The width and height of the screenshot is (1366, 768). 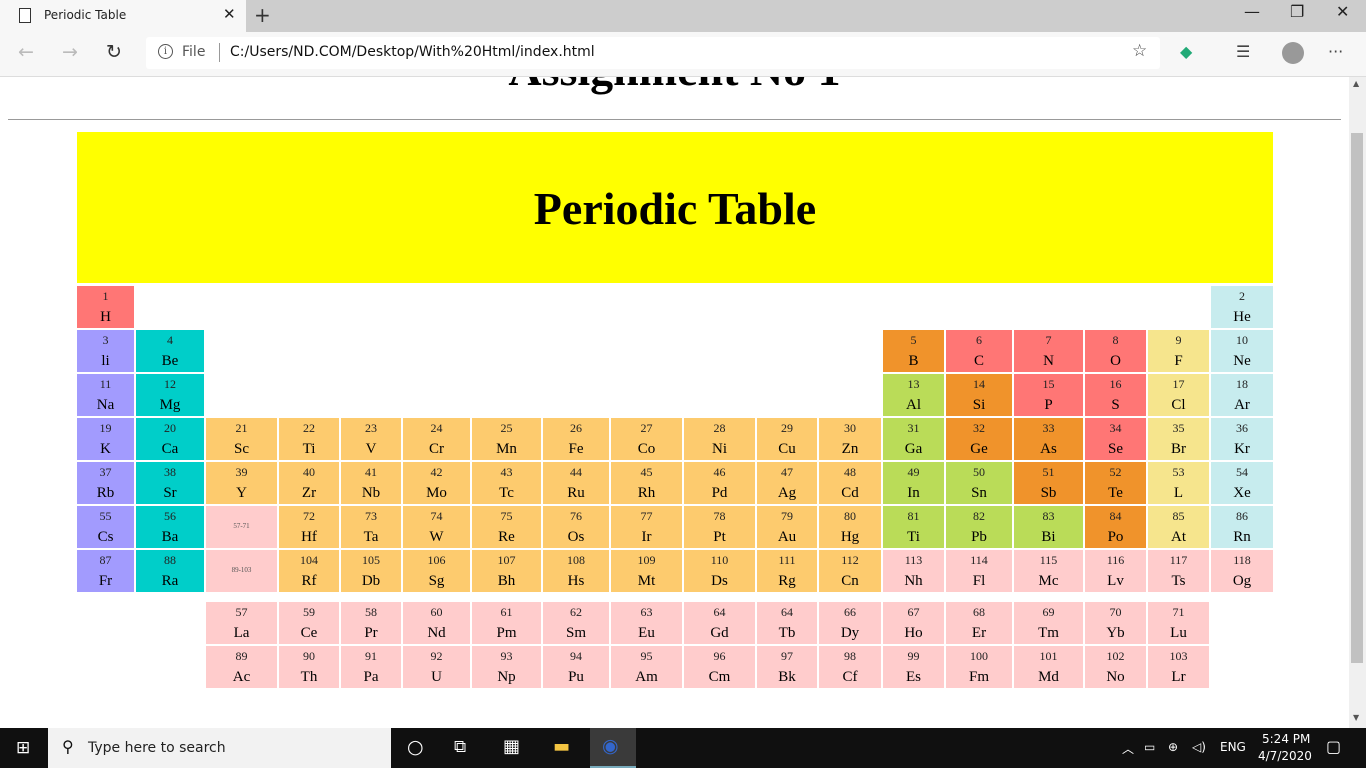 I want to click on scroll-up-icon: ▲, so click(x=1356, y=83).